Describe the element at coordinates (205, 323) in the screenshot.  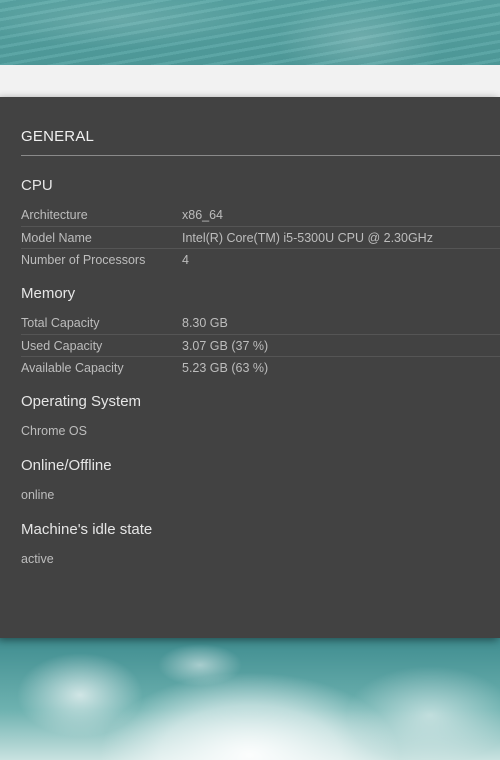
I see `row-value: 8.30 GB` at that location.